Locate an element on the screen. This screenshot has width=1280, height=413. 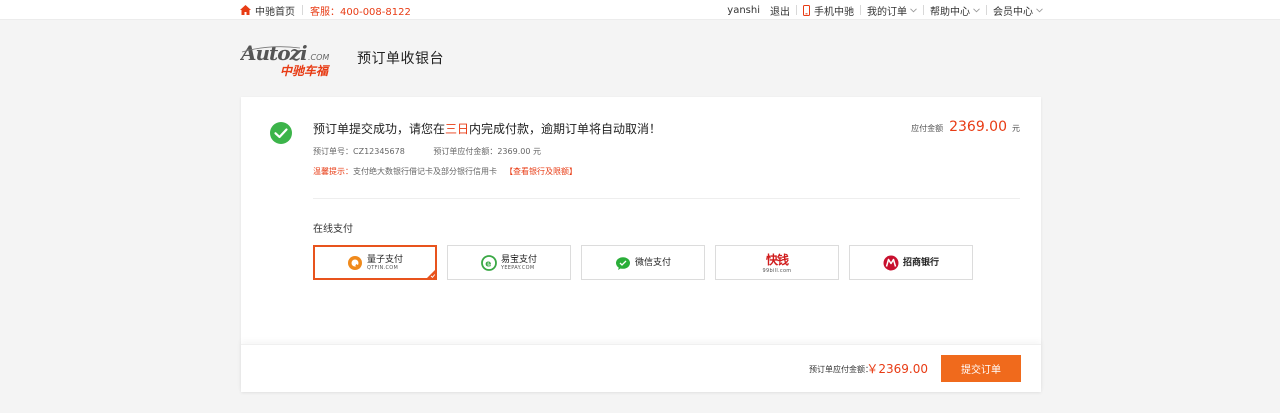
phone-icon is located at coordinates (806, 10).